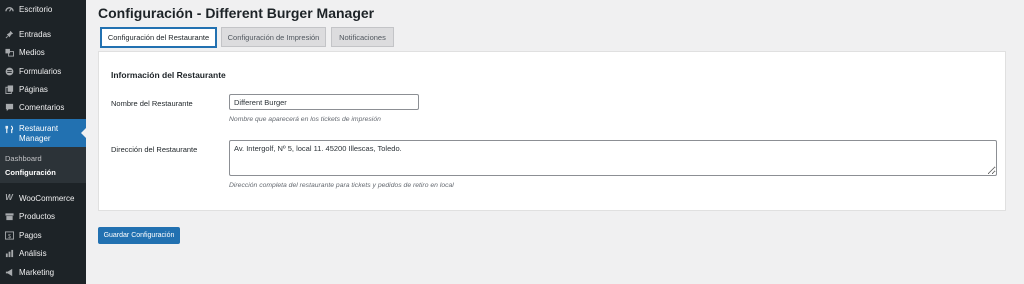  I want to click on sidebar-item-escritorio: Escritorio, so click(43, 9).